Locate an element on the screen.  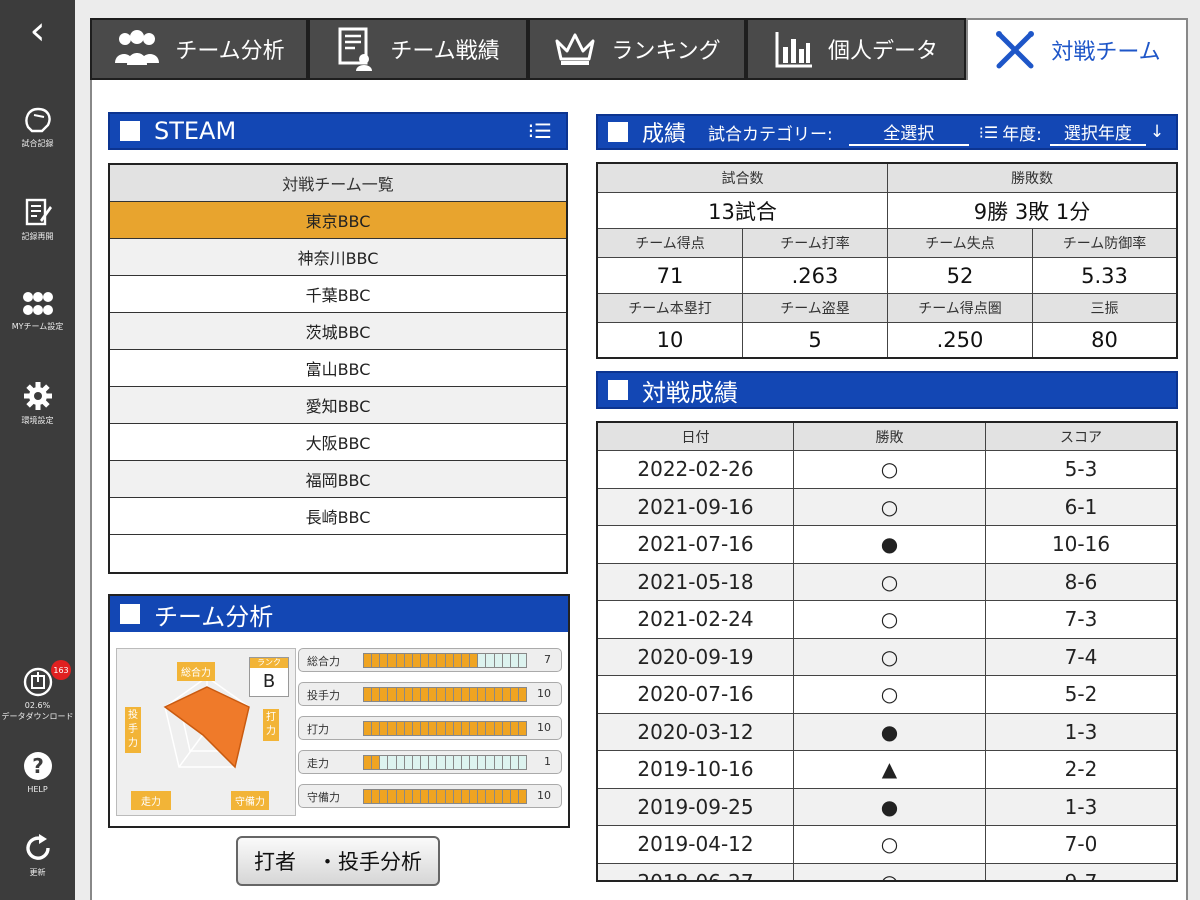
team-list-item: 東京BBC is located at coordinates (338, 220).